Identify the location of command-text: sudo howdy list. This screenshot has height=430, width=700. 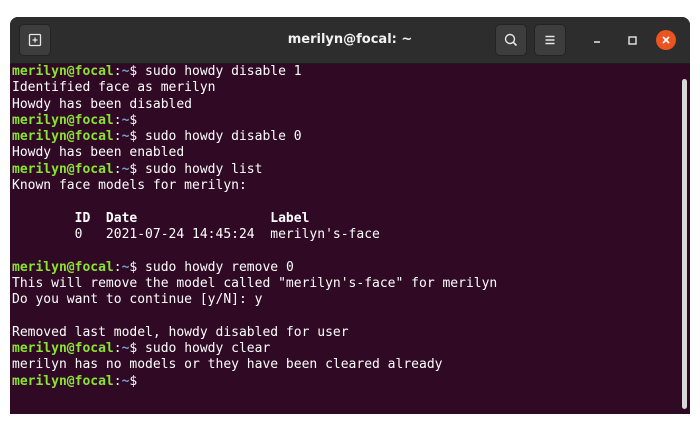
(200, 169).